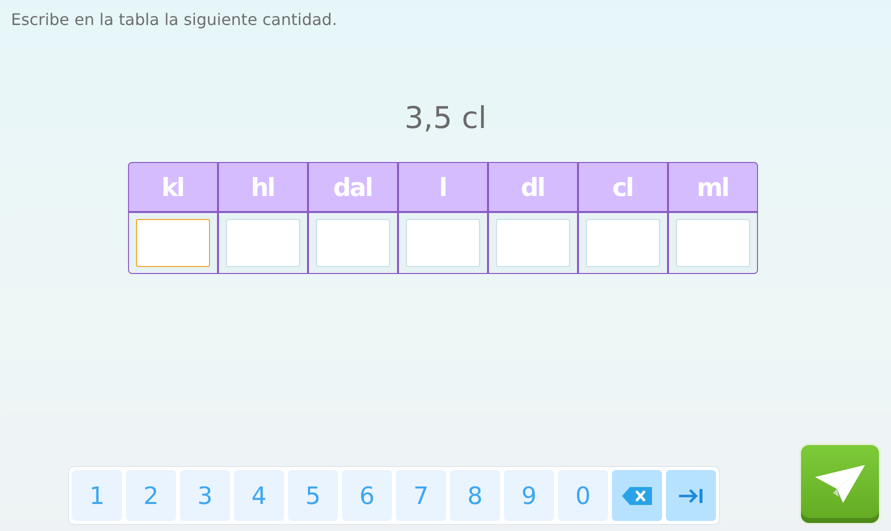  I want to click on column-header: dal, so click(352, 187).